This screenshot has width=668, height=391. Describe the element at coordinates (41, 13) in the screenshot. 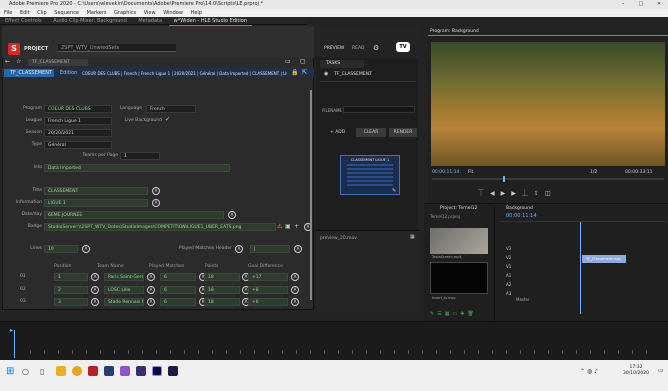

I see `menu-clip: Clip` at that location.